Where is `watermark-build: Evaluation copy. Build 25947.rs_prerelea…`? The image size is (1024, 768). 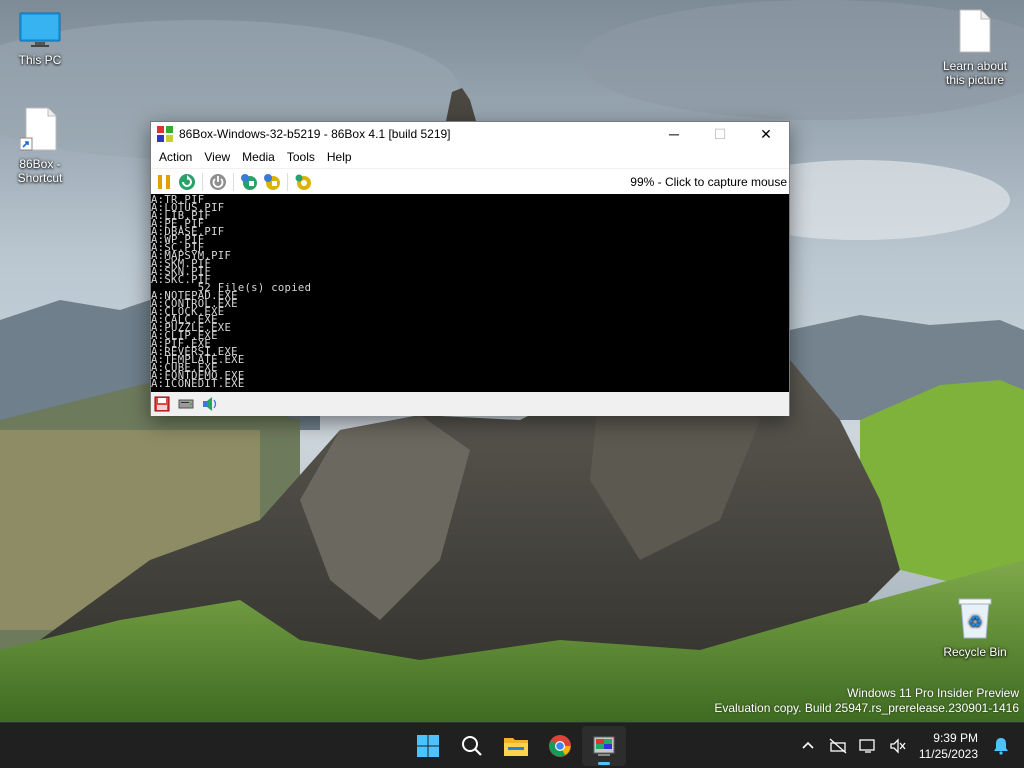
watermark-build: Evaluation copy. Build 25947.rs_prerelea… is located at coordinates (866, 708).